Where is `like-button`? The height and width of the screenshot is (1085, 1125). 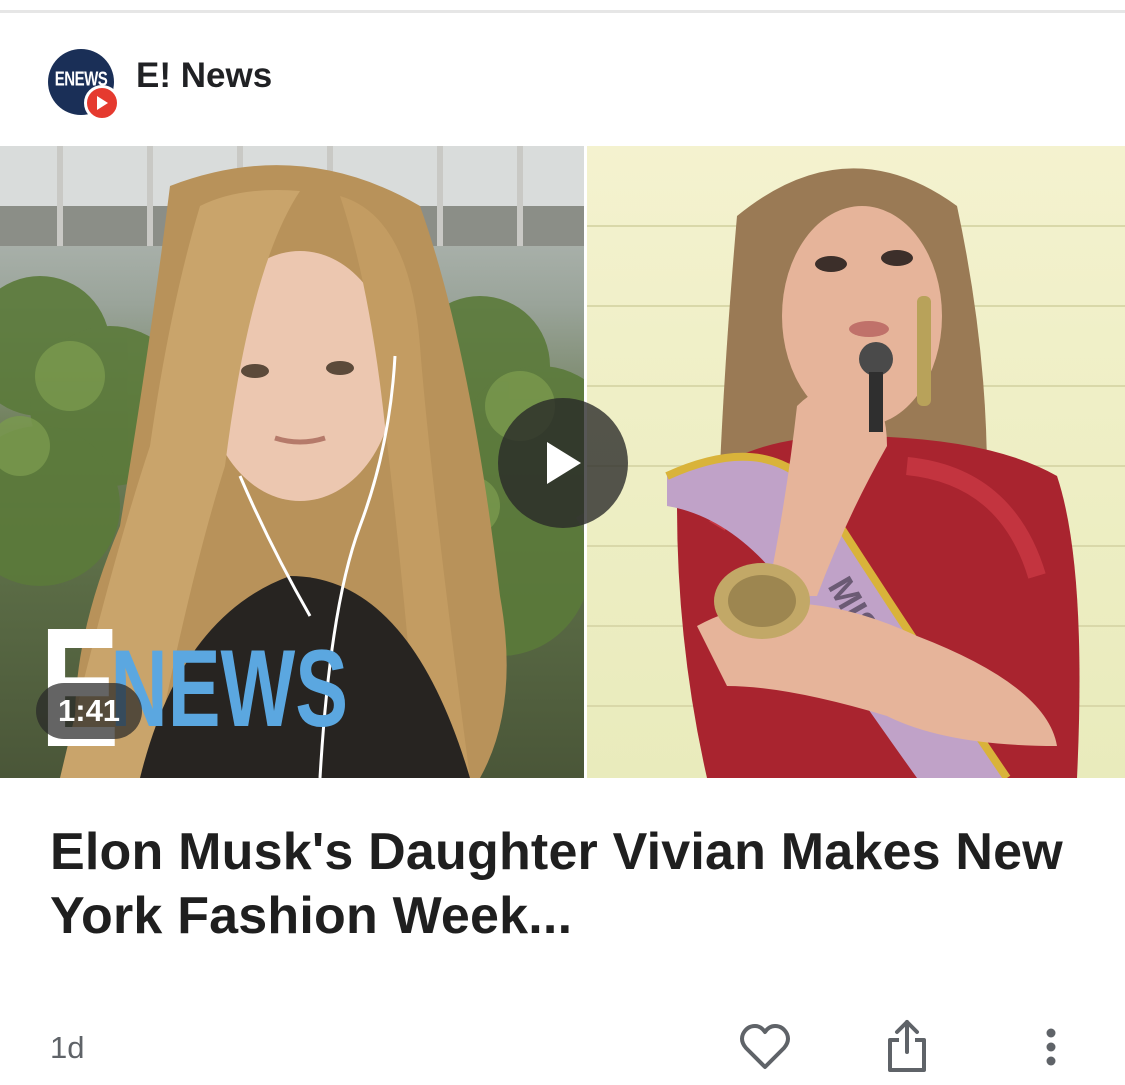
like-button is located at coordinates (765, 1047).